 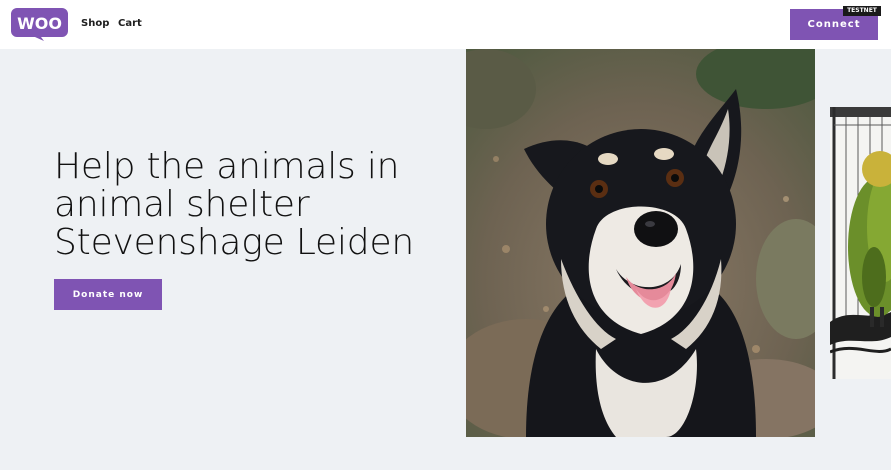 What do you see at coordinates (860, 243) in the screenshot?
I see `parrot-photo` at bounding box center [860, 243].